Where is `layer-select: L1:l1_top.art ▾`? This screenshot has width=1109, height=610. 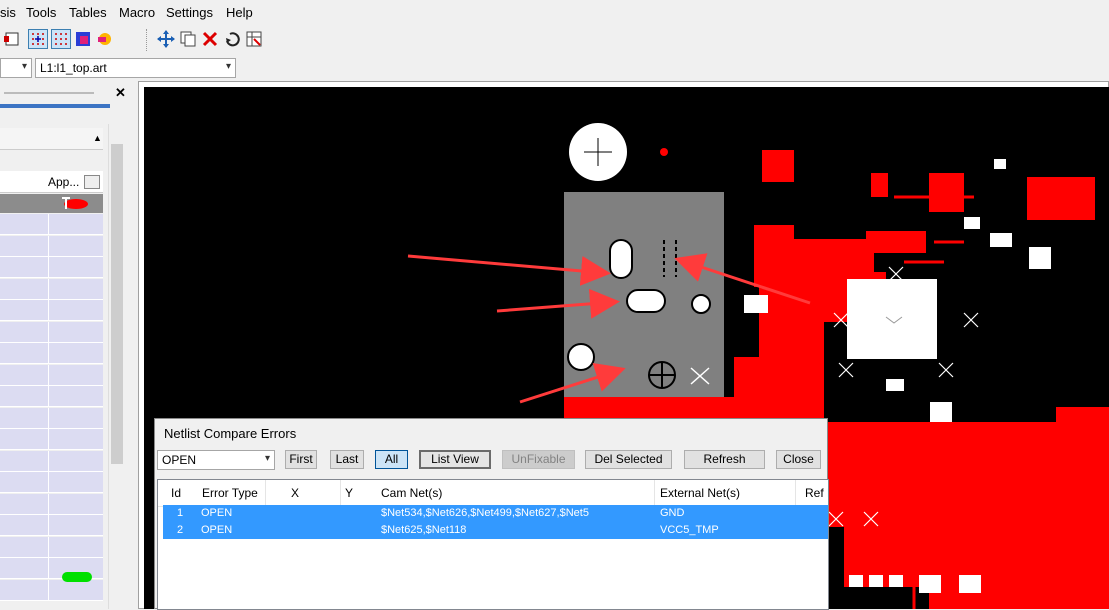 layer-select: L1:l1_top.art ▾ is located at coordinates (135, 68).